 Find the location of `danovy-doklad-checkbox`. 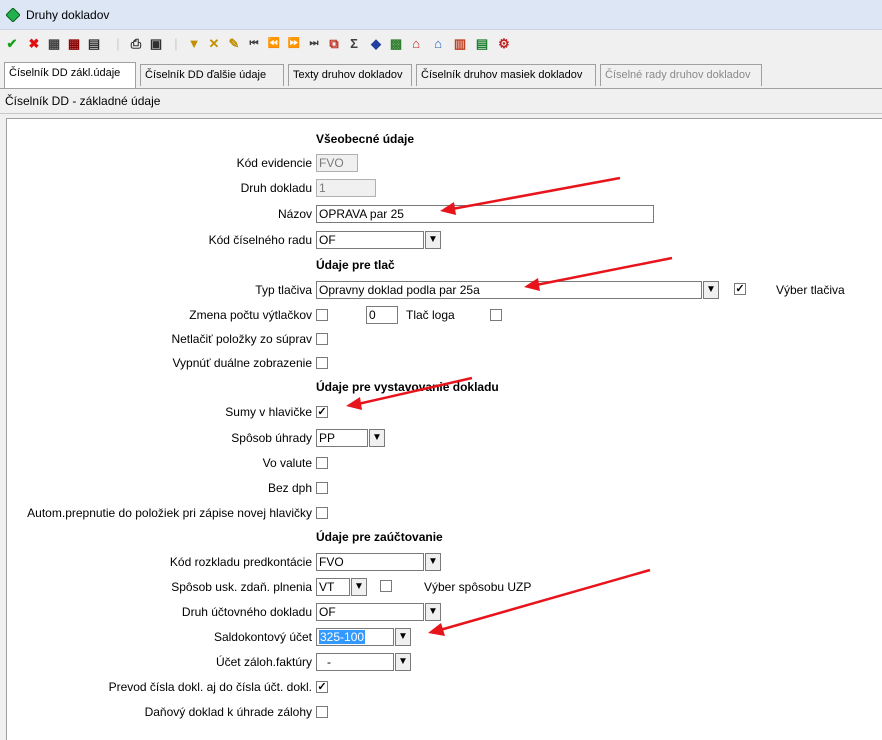

danovy-doklad-checkbox is located at coordinates (322, 712).